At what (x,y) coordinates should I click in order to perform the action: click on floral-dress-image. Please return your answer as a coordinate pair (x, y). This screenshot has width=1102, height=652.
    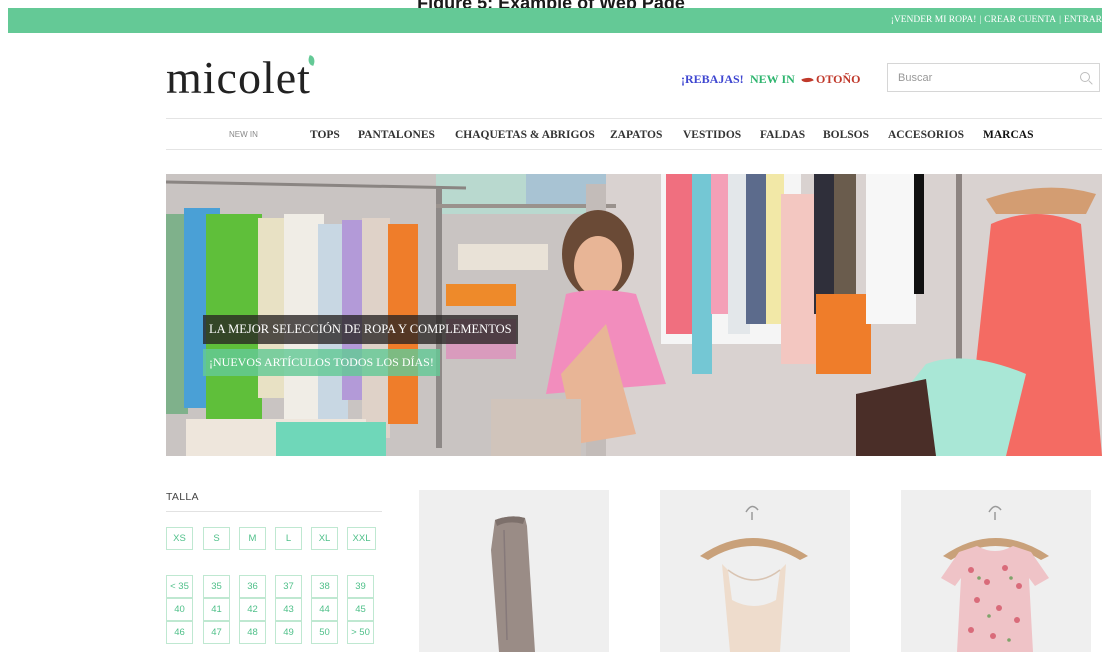
    Looking at the image, I should click on (996, 571).